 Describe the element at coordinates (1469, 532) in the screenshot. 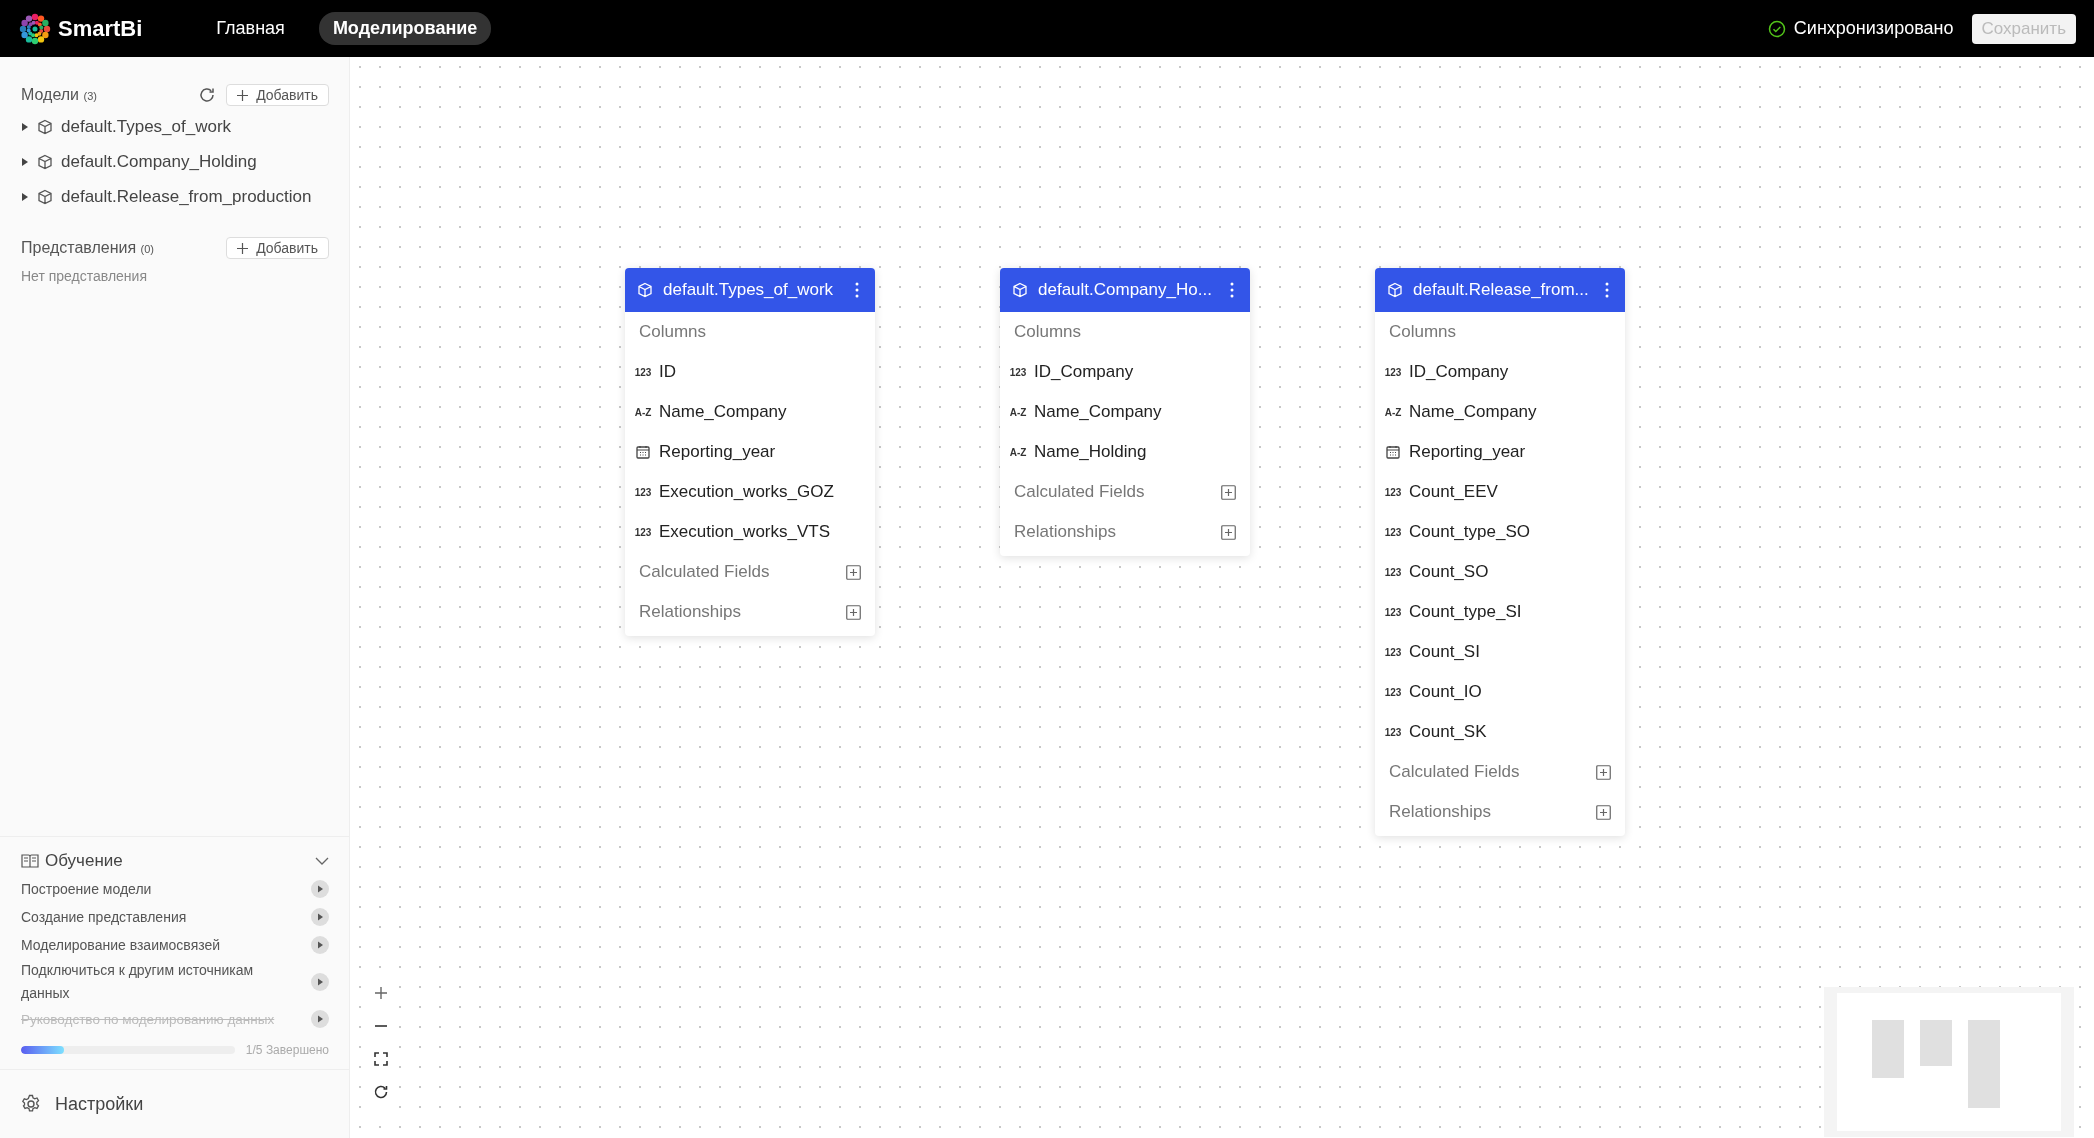

I see `column-name: Count_type_SO` at that location.